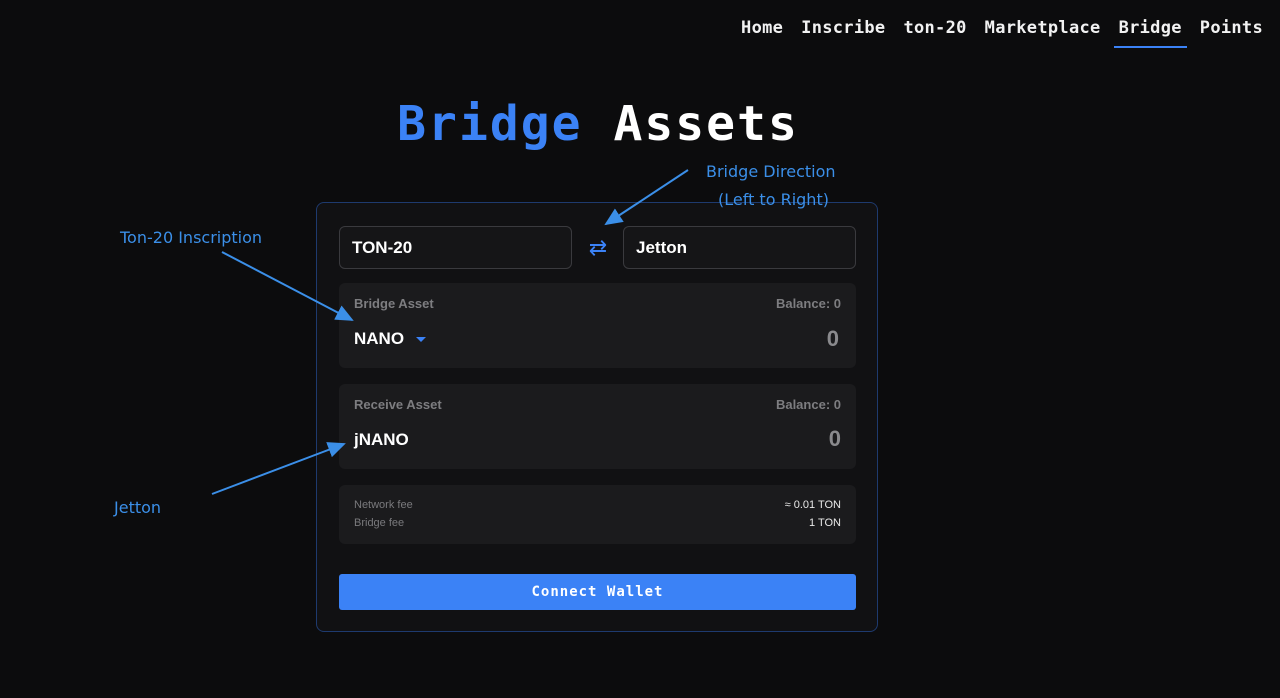 The width and height of the screenshot is (1280, 698). What do you see at coordinates (808, 303) in the screenshot?
I see `bridge-asset-balance: Balance: 0` at bounding box center [808, 303].